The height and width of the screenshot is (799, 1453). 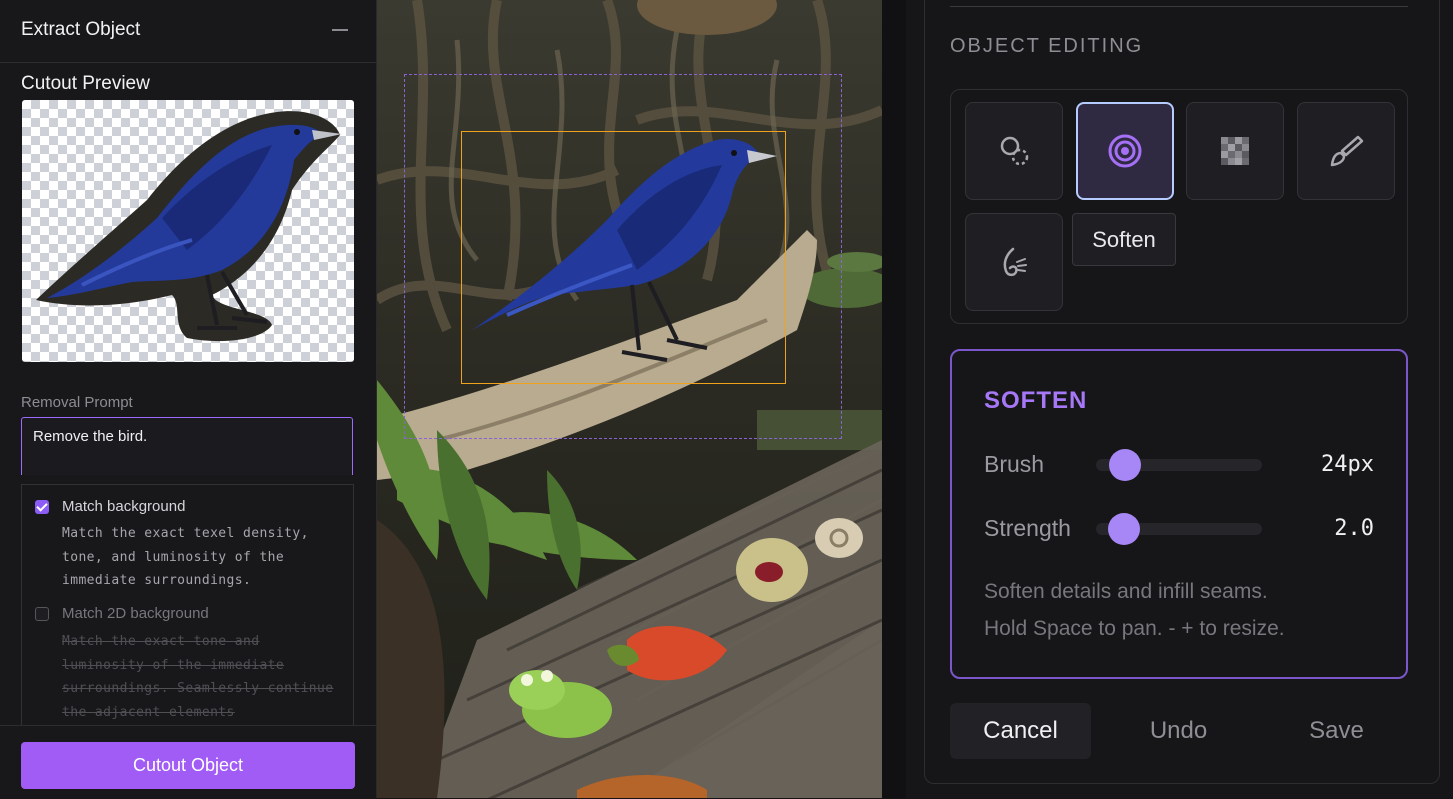 What do you see at coordinates (894, 399) in the screenshot?
I see `panel-gutter` at bounding box center [894, 399].